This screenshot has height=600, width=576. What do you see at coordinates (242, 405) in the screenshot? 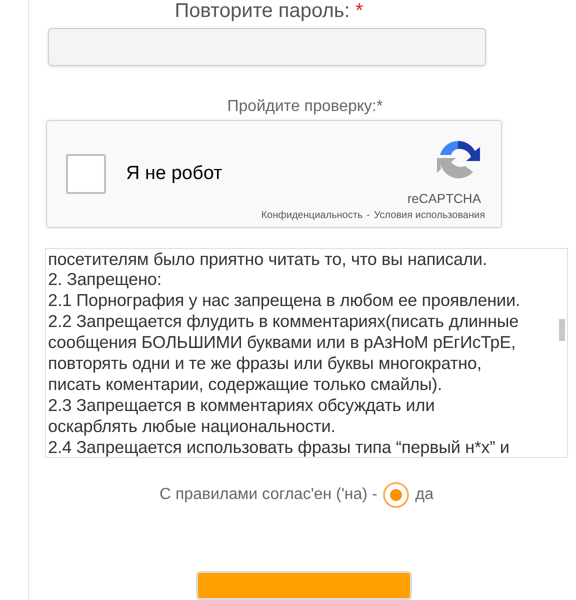
I see `rules-line: 2.3 Запрещается в комментариях обсуждать или` at bounding box center [242, 405].